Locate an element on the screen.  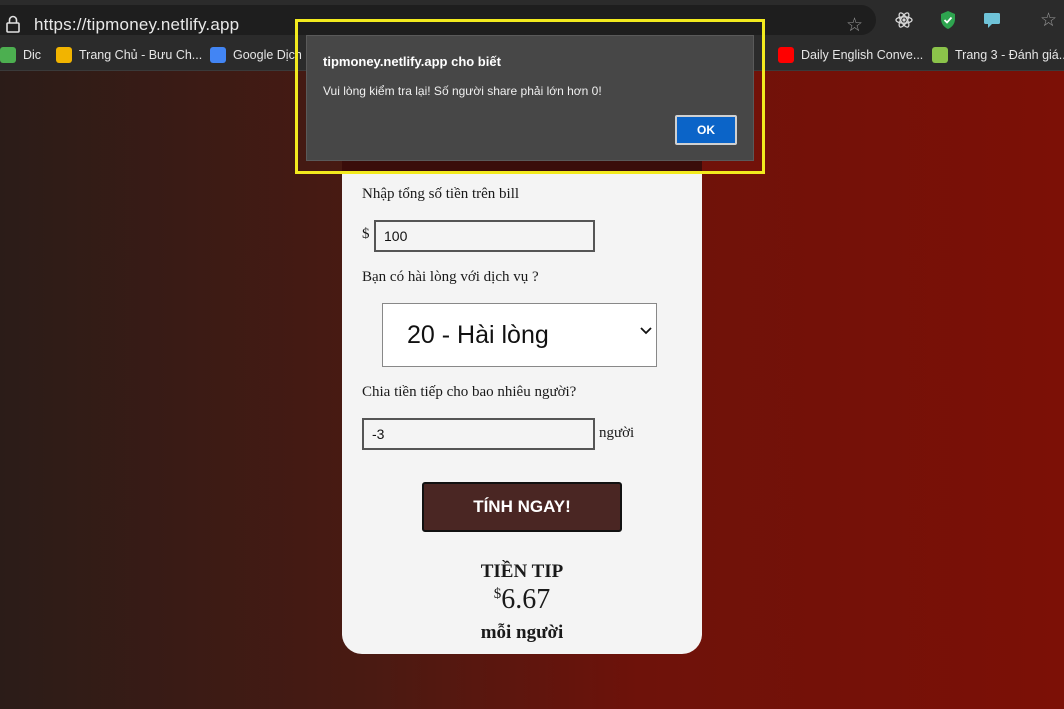
vd-icon is located at coordinates (940, 55).